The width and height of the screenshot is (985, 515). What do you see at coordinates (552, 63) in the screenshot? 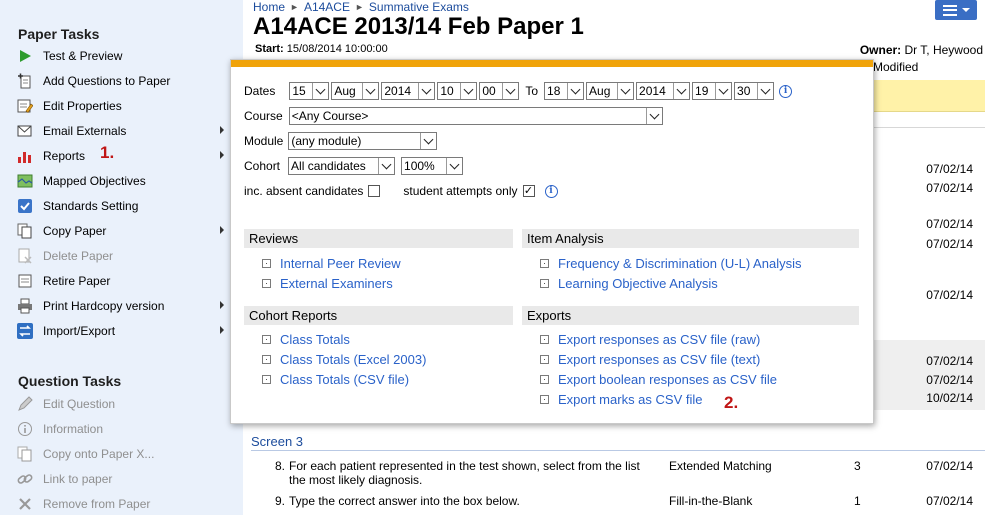
I see `popup-accent-bar` at bounding box center [552, 63].